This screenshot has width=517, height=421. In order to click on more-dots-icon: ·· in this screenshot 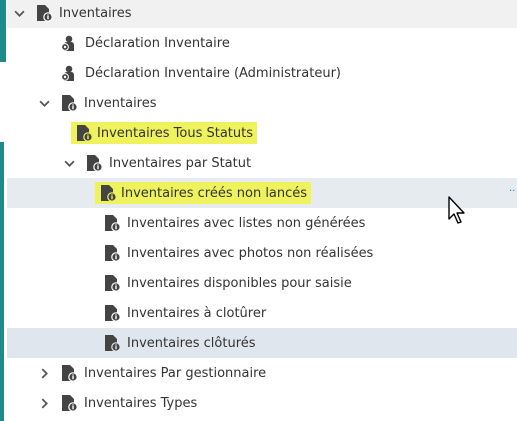, I will do `click(512, 192)`.